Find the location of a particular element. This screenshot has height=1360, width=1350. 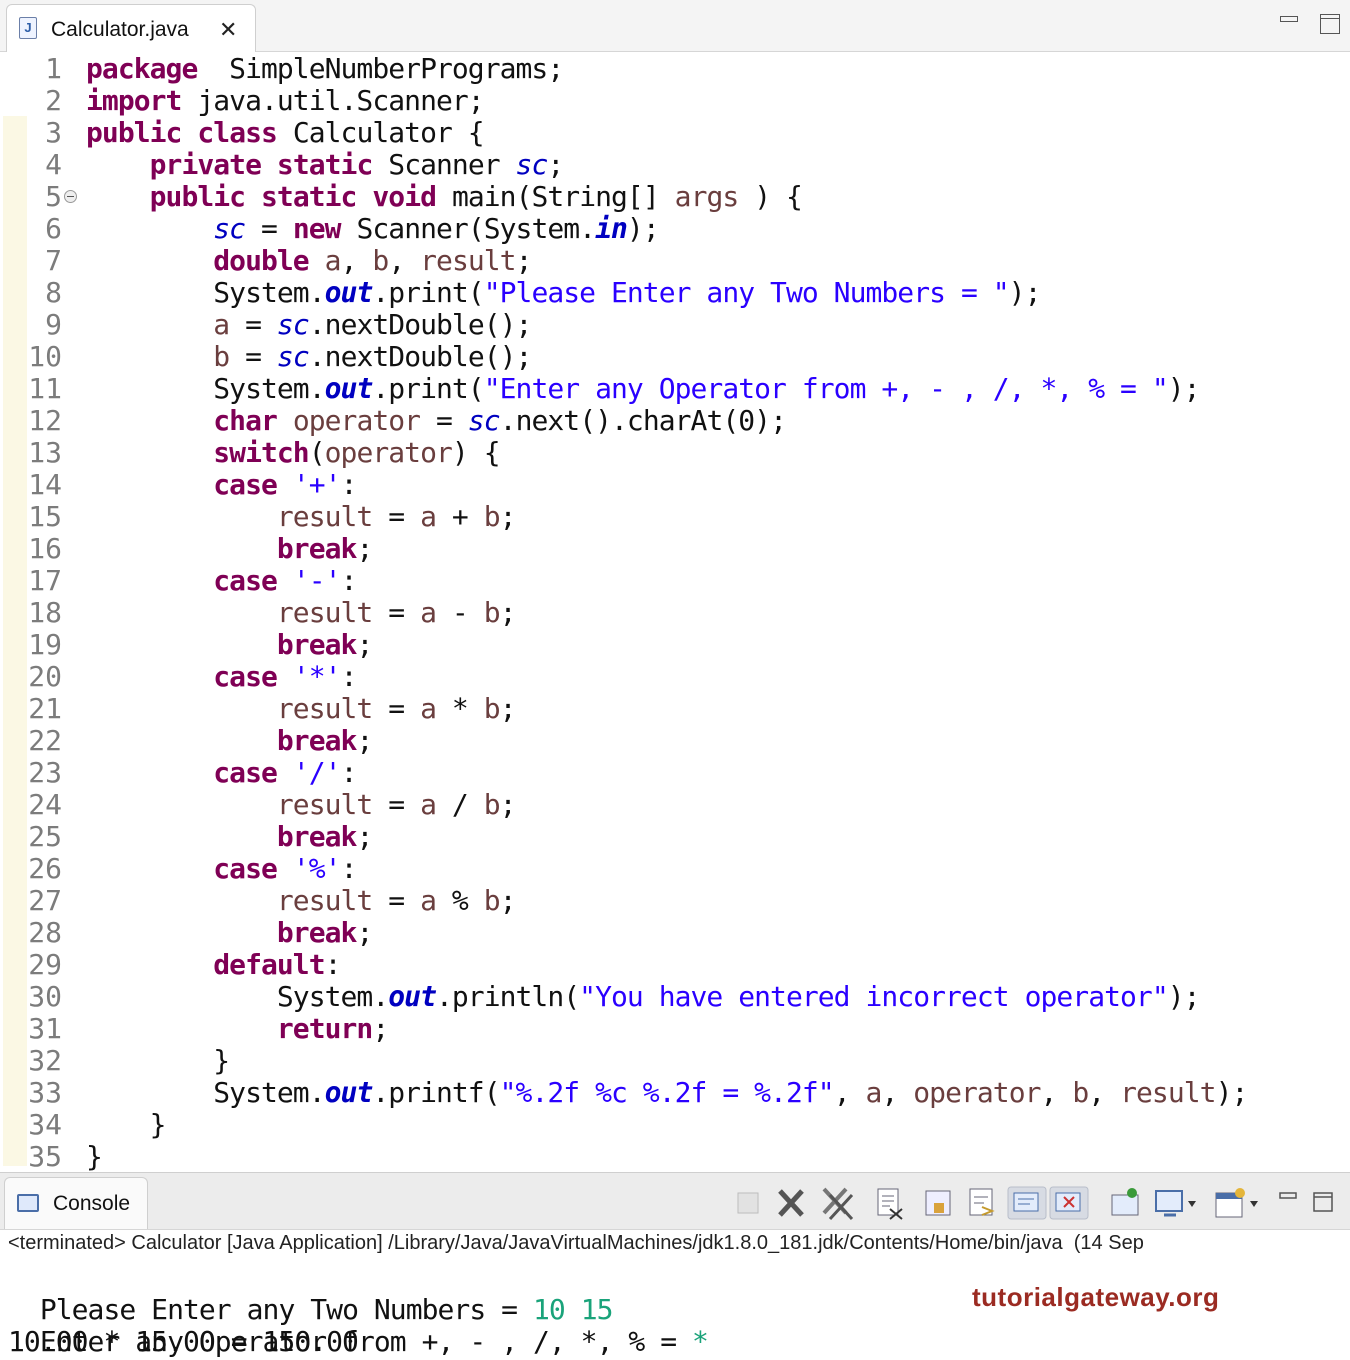

line-number: 19 is located at coordinates (45, 644).